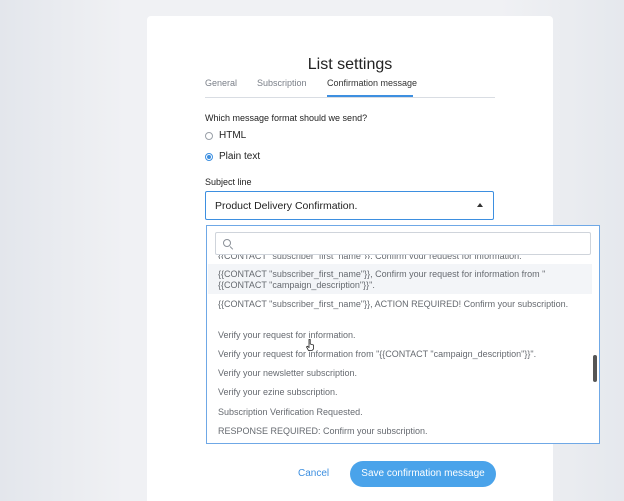  What do you see at coordinates (310, 345) in the screenshot?
I see `hand-pointer-icon` at bounding box center [310, 345].